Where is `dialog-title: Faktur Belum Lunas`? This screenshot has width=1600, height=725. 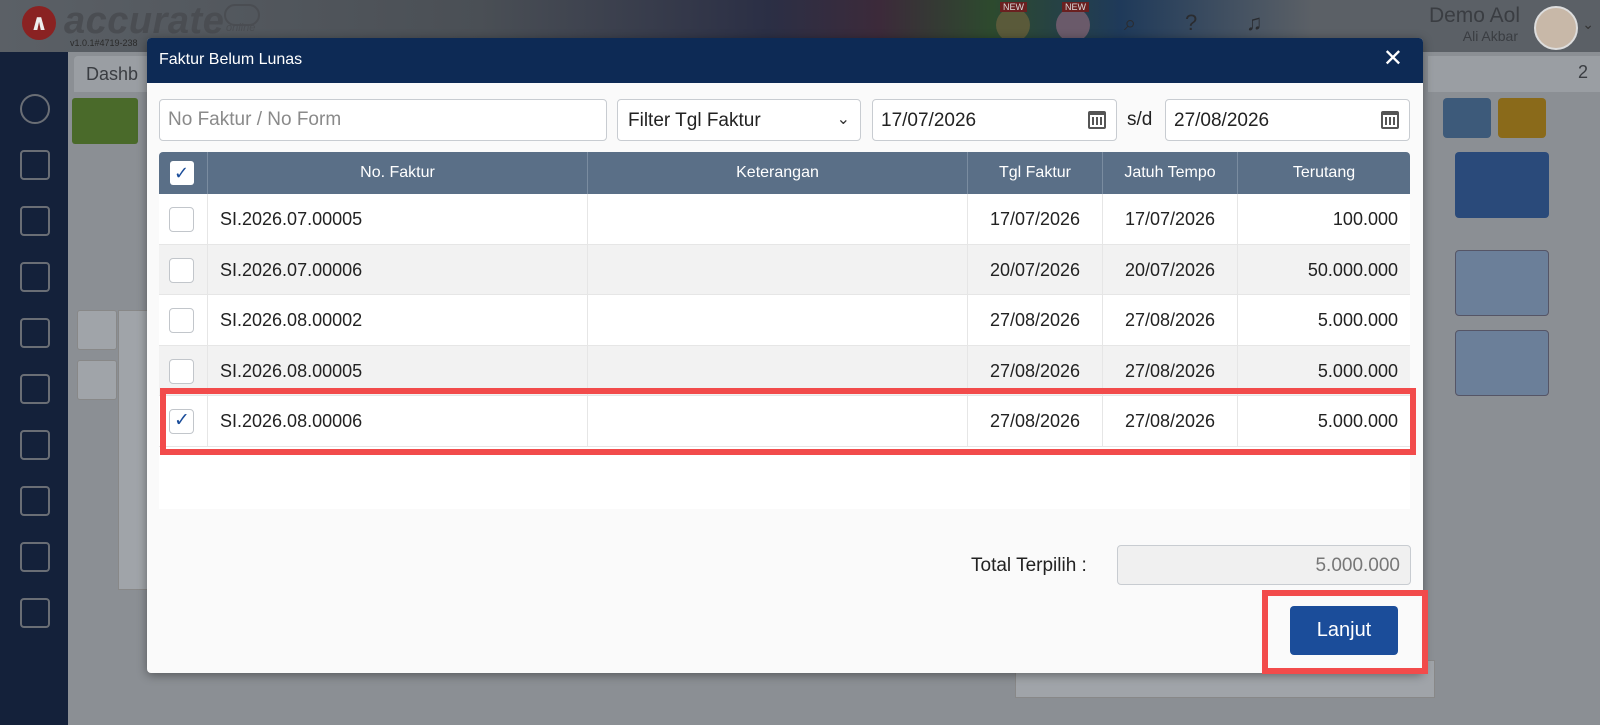
dialog-title: Faktur Belum Lunas is located at coordinates (231, 59).